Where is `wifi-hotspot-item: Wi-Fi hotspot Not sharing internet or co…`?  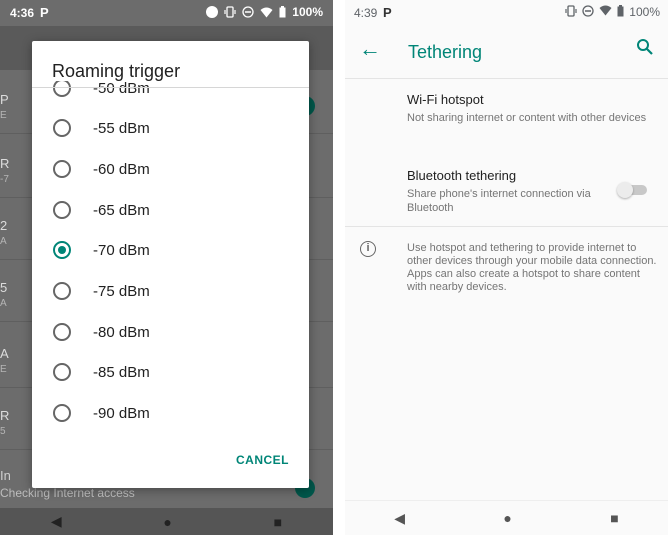 wifi-hotspot-item: Wi-Fi hotspot Not sharing internet or co… is located at coordinates (529, 108).